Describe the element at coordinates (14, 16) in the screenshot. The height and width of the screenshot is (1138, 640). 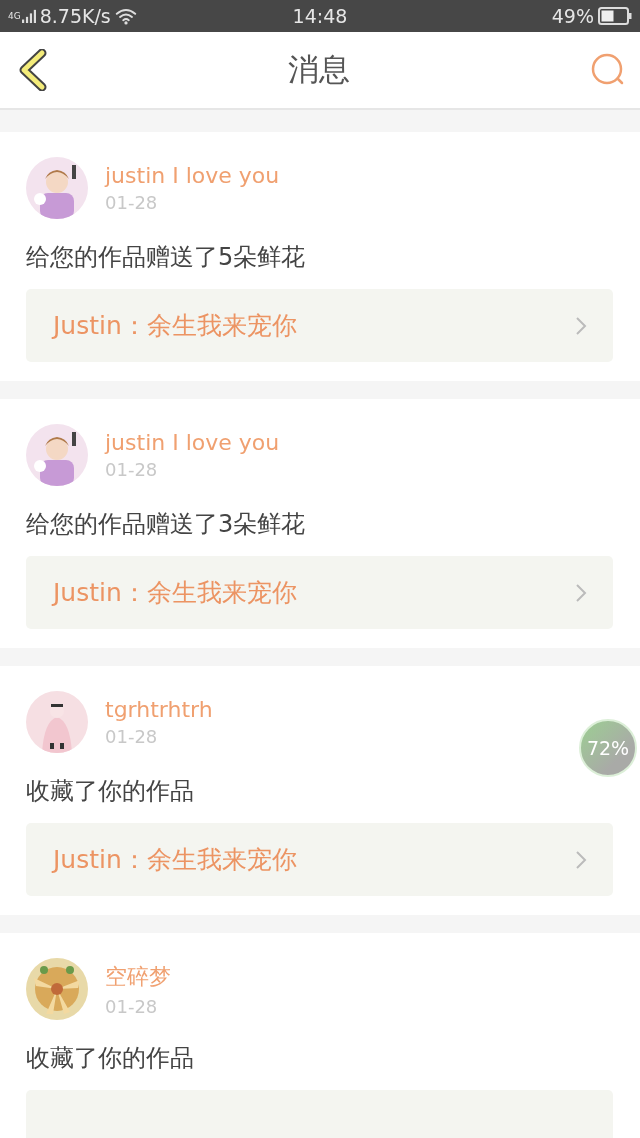
I see `network-label: 4G` at that location.